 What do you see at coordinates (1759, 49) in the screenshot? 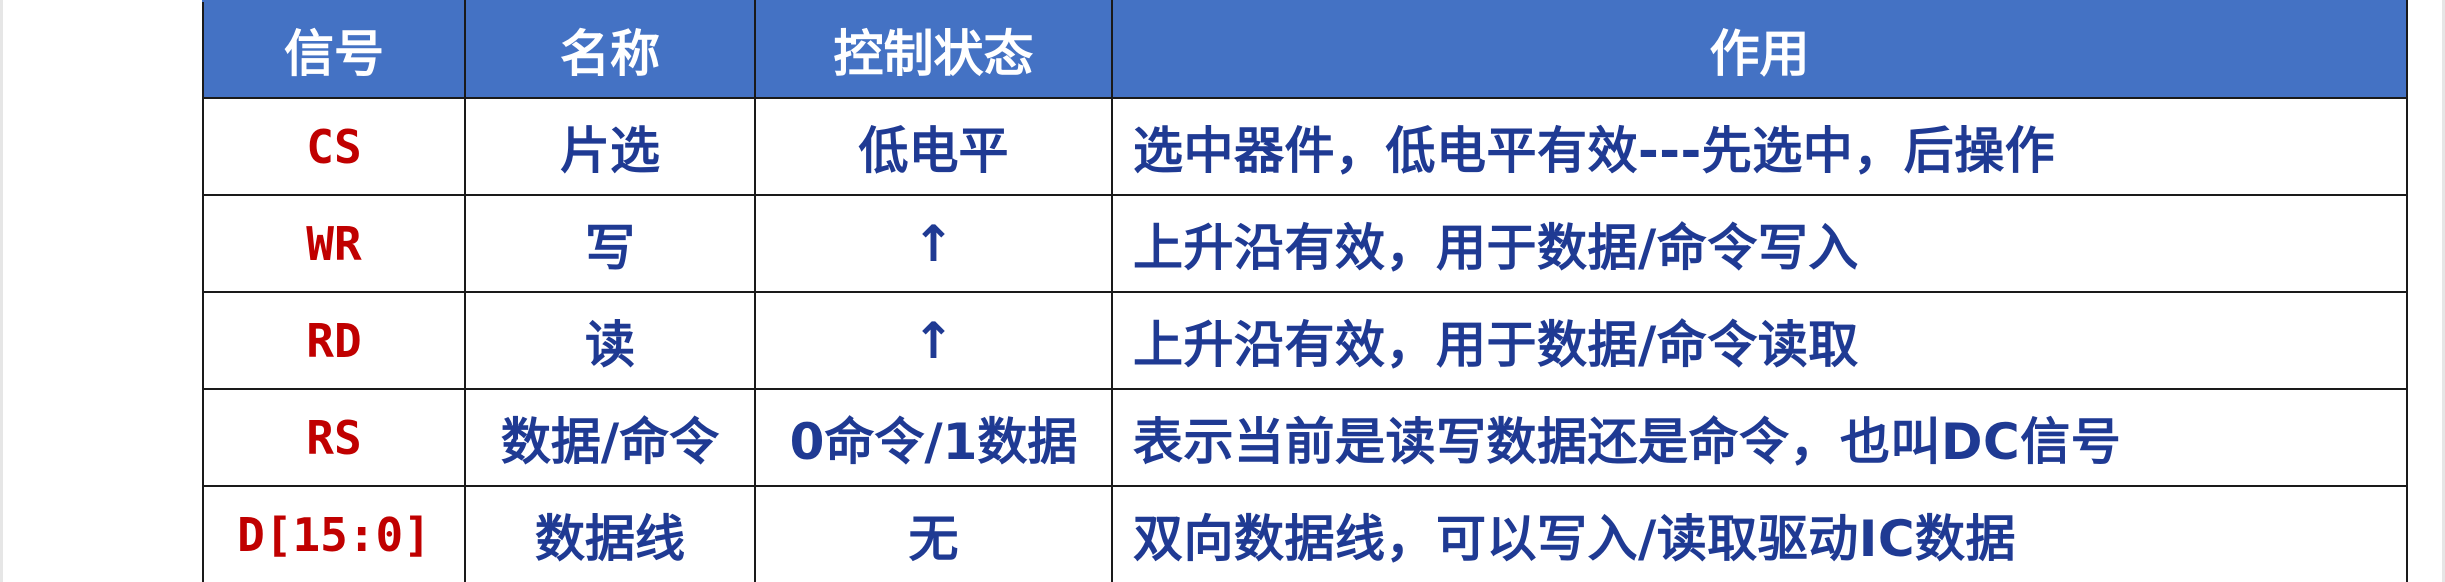
I see `header-function: 作用` at bounding box center [1759, 49].